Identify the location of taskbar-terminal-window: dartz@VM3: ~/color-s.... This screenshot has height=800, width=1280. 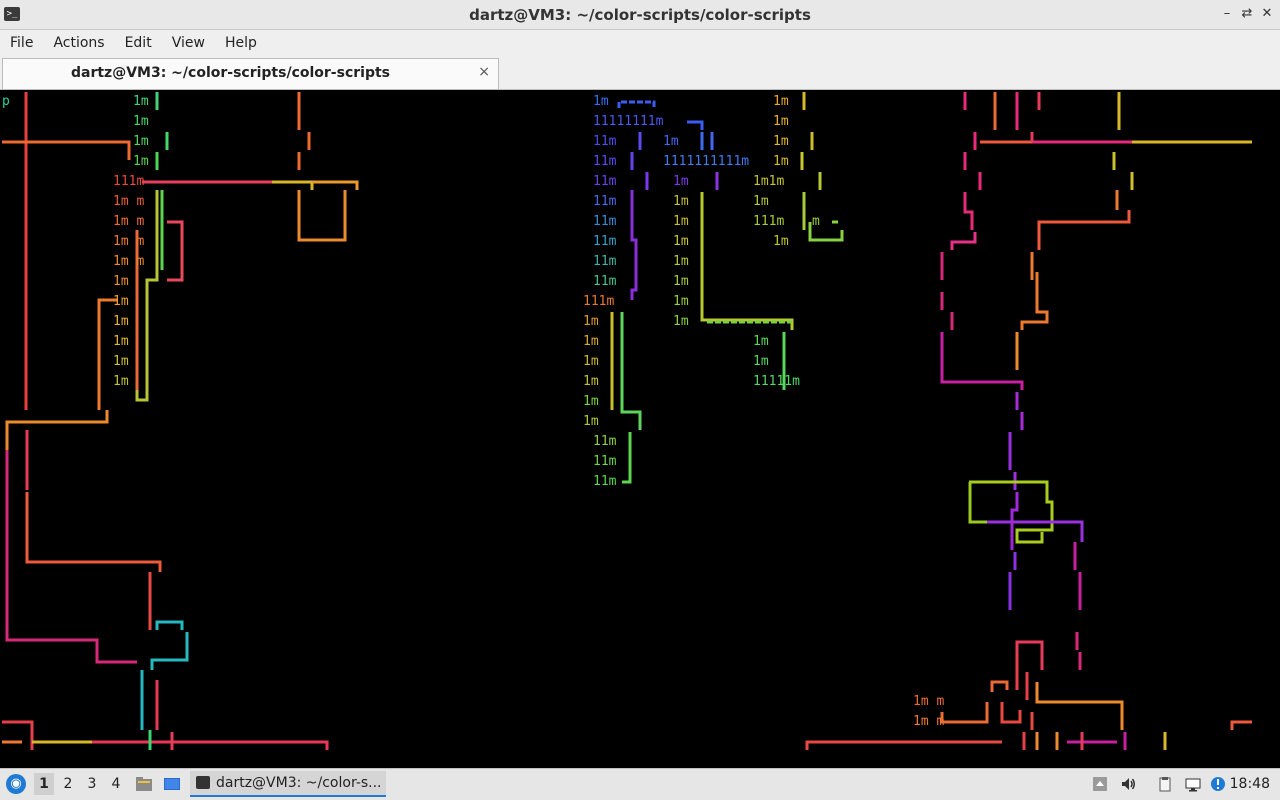
(288, 784).